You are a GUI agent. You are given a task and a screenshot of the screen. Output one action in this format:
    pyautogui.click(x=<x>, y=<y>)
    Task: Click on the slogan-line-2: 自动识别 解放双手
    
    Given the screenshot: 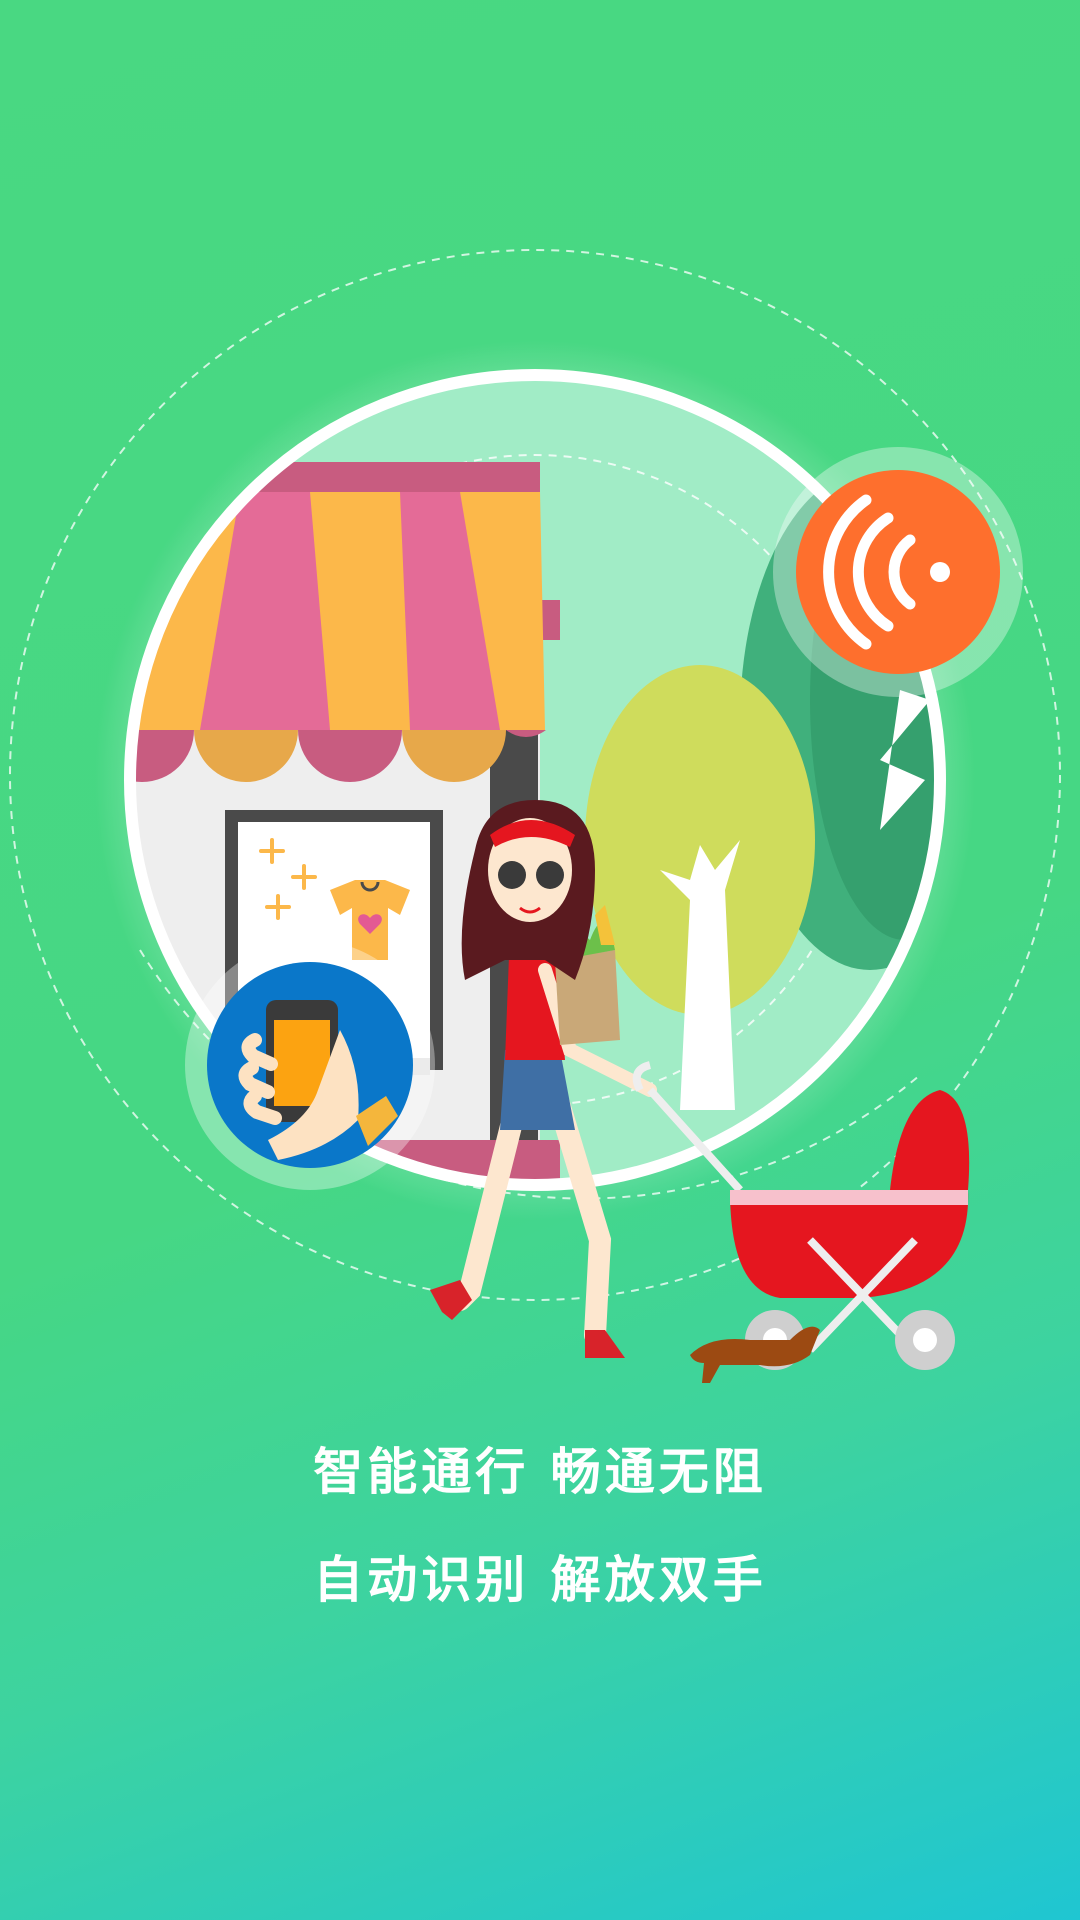 What is the action you would take?
    pyautogui.click(x=540, y=1580)
    